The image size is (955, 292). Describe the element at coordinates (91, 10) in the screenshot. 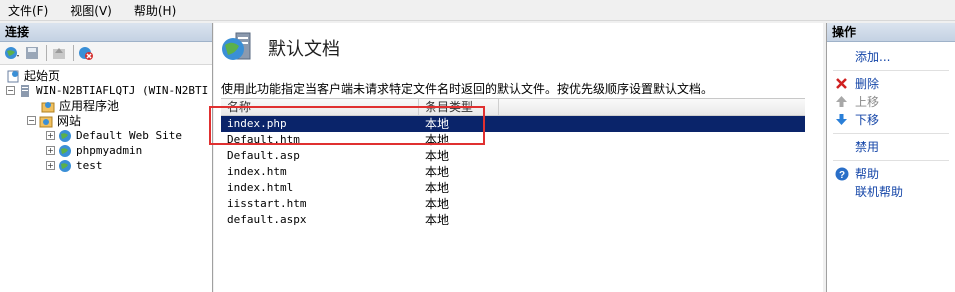

I see `menu-view: 视图(V)` at that location.